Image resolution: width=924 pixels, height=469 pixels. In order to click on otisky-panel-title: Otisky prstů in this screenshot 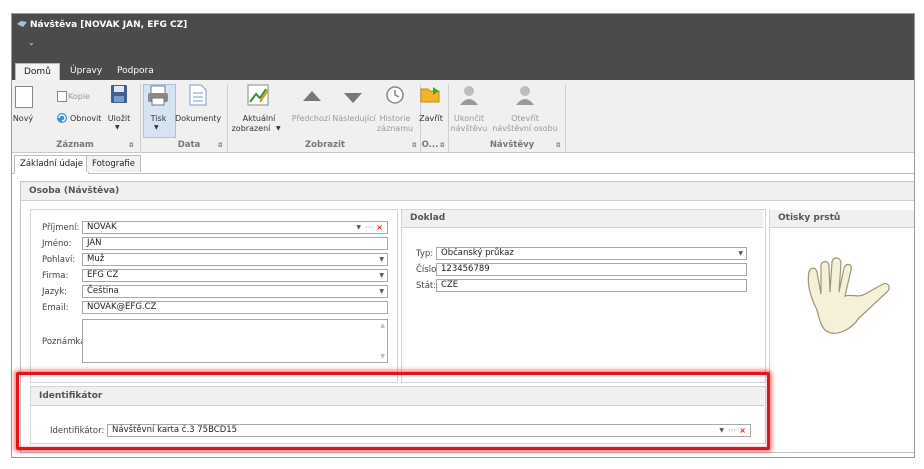, I will do `click(842, 219)`.